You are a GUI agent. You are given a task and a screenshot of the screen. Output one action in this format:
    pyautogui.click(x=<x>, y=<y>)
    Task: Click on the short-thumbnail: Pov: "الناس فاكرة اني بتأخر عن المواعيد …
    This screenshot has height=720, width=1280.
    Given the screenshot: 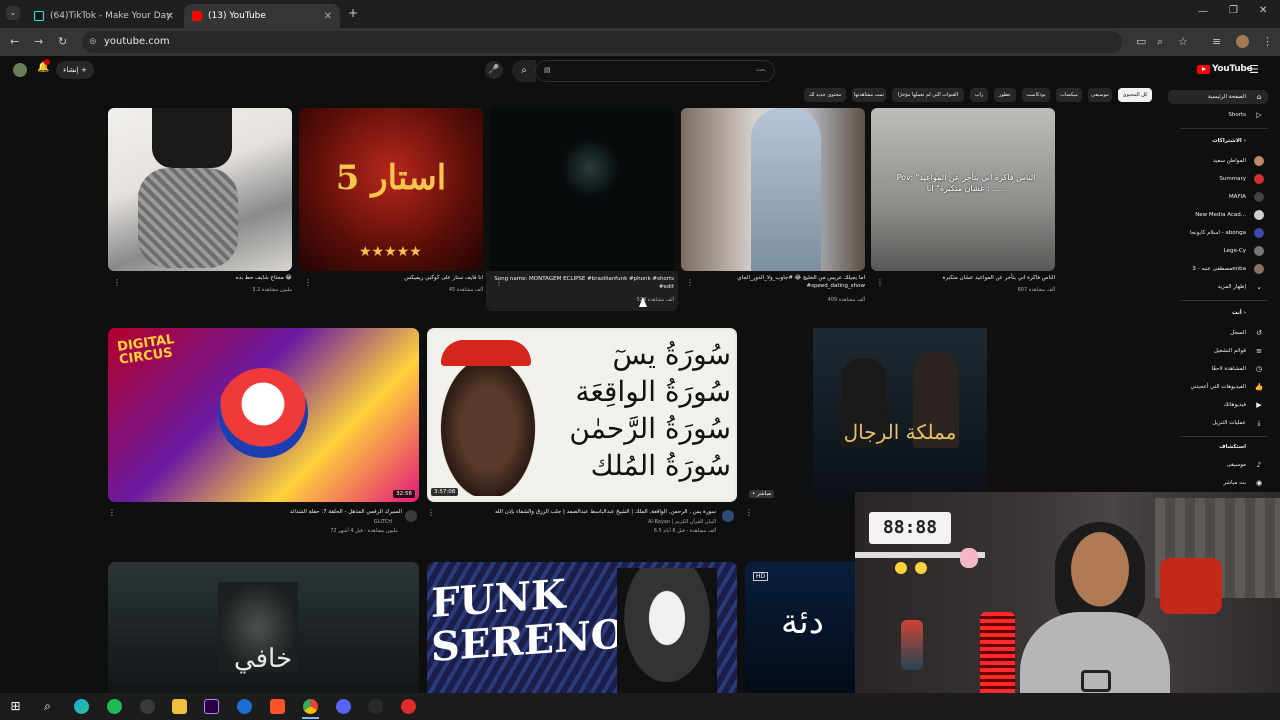 What is the action you would take?
    pyautogui.click(x=963, y=189)
    